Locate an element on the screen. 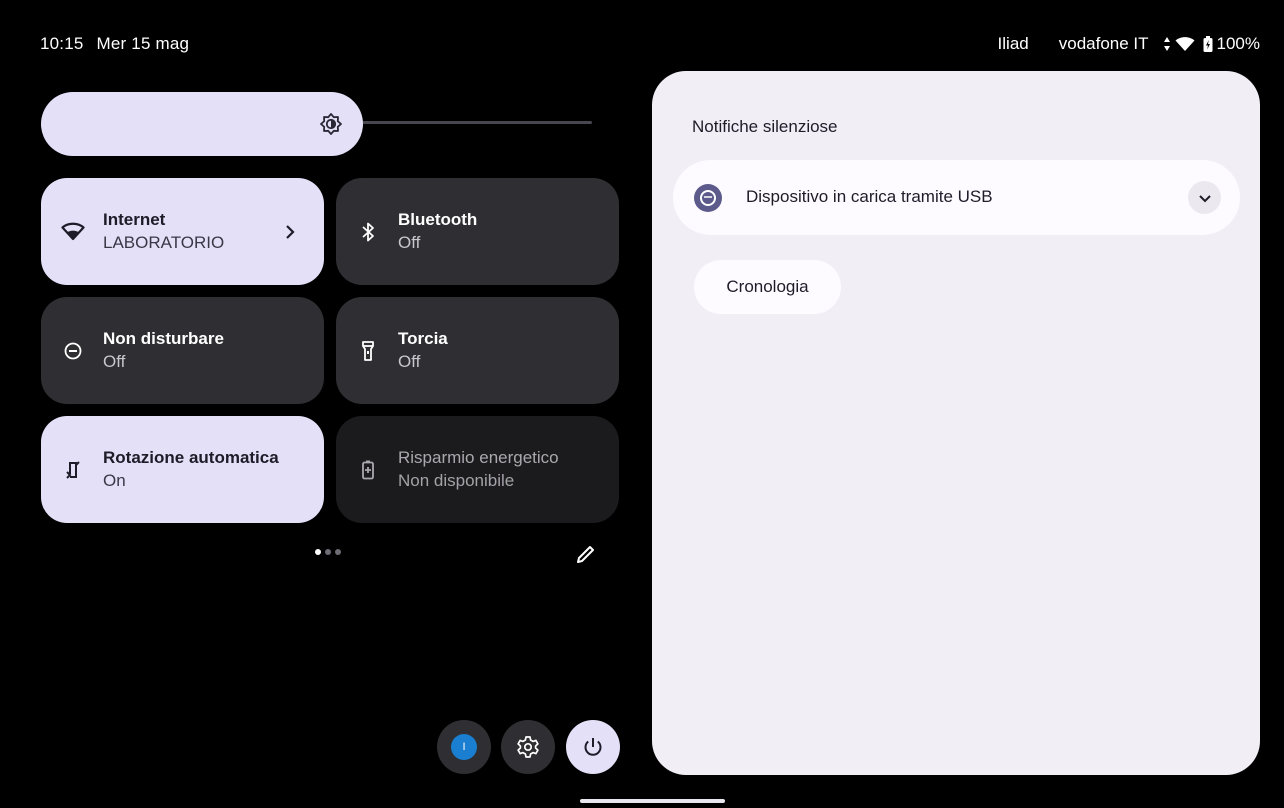  wifi-icon is located at coordinates (73, 231).